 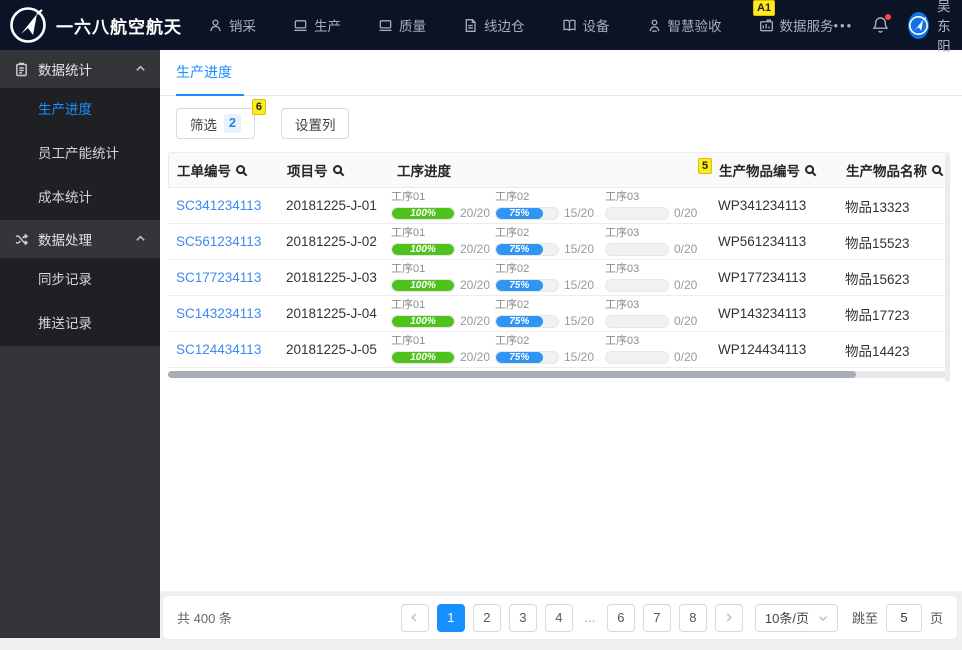 I want to click on sidebar-item-employee-capacity: 员工产能统计, so click(x=80, y=154).